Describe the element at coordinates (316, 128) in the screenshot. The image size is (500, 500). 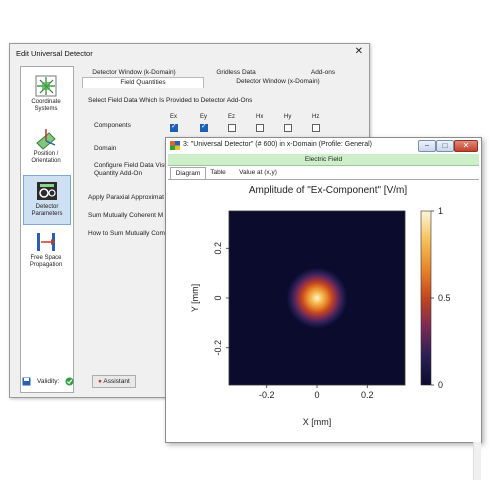
I see `checkbox-hz` at that location.